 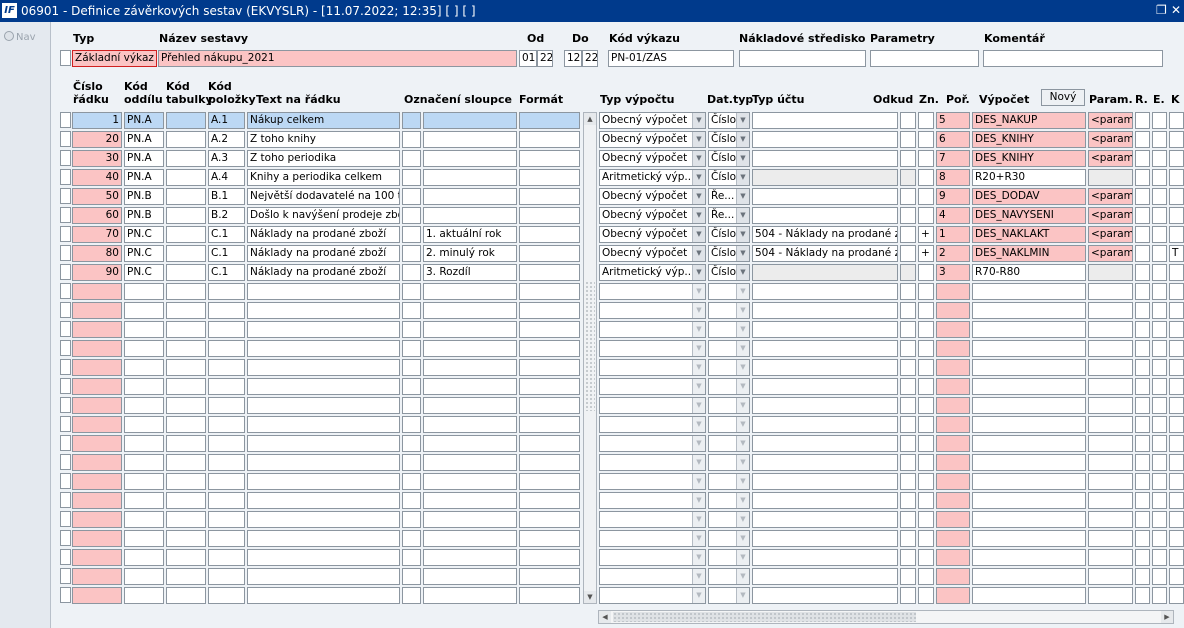 What do you see at coordinates (323, 196) in the screenshot?
I see `cell-text: Největší dodavatelé na 100 tis.` at bounding box center [323, 196].